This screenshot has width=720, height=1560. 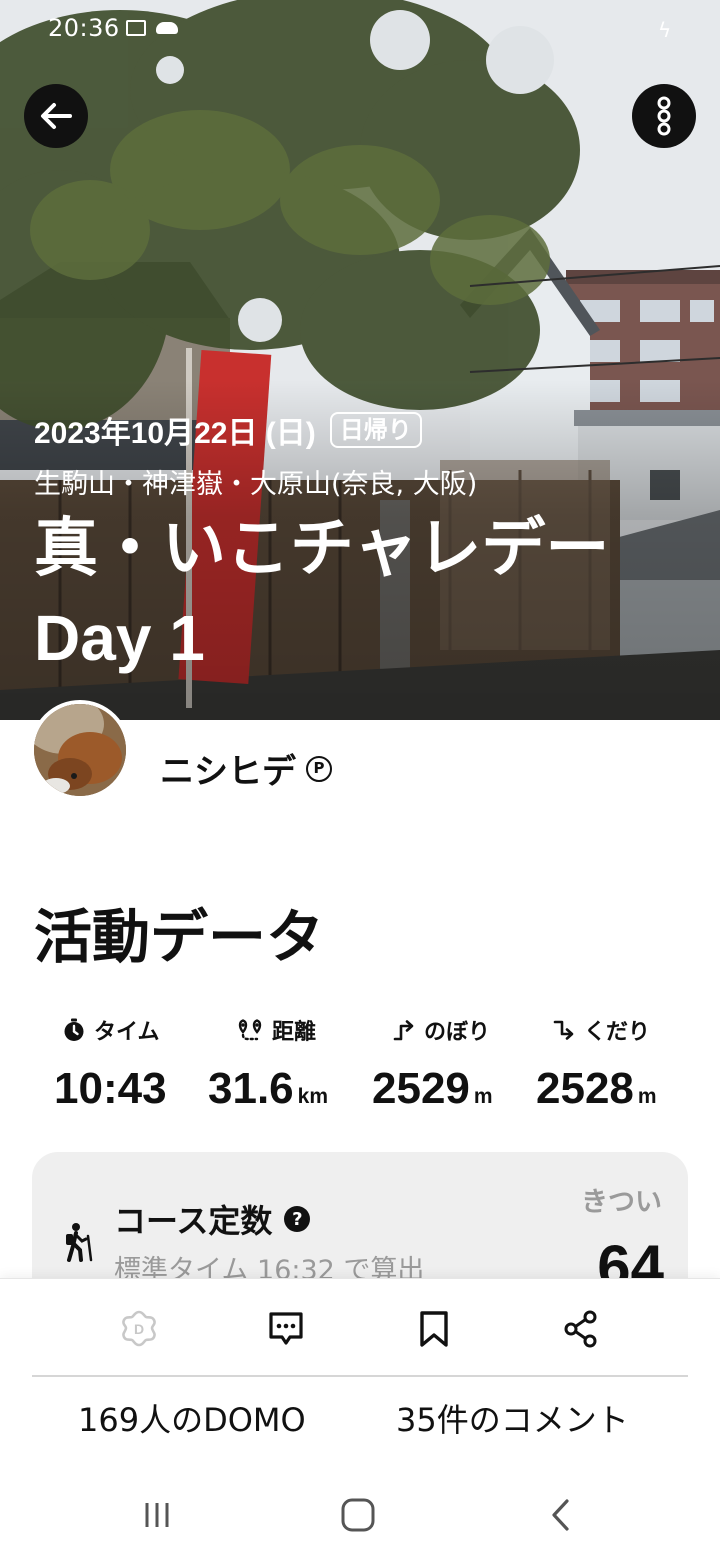 I want to click on action-icons: D, so click(x=360, y=1329).